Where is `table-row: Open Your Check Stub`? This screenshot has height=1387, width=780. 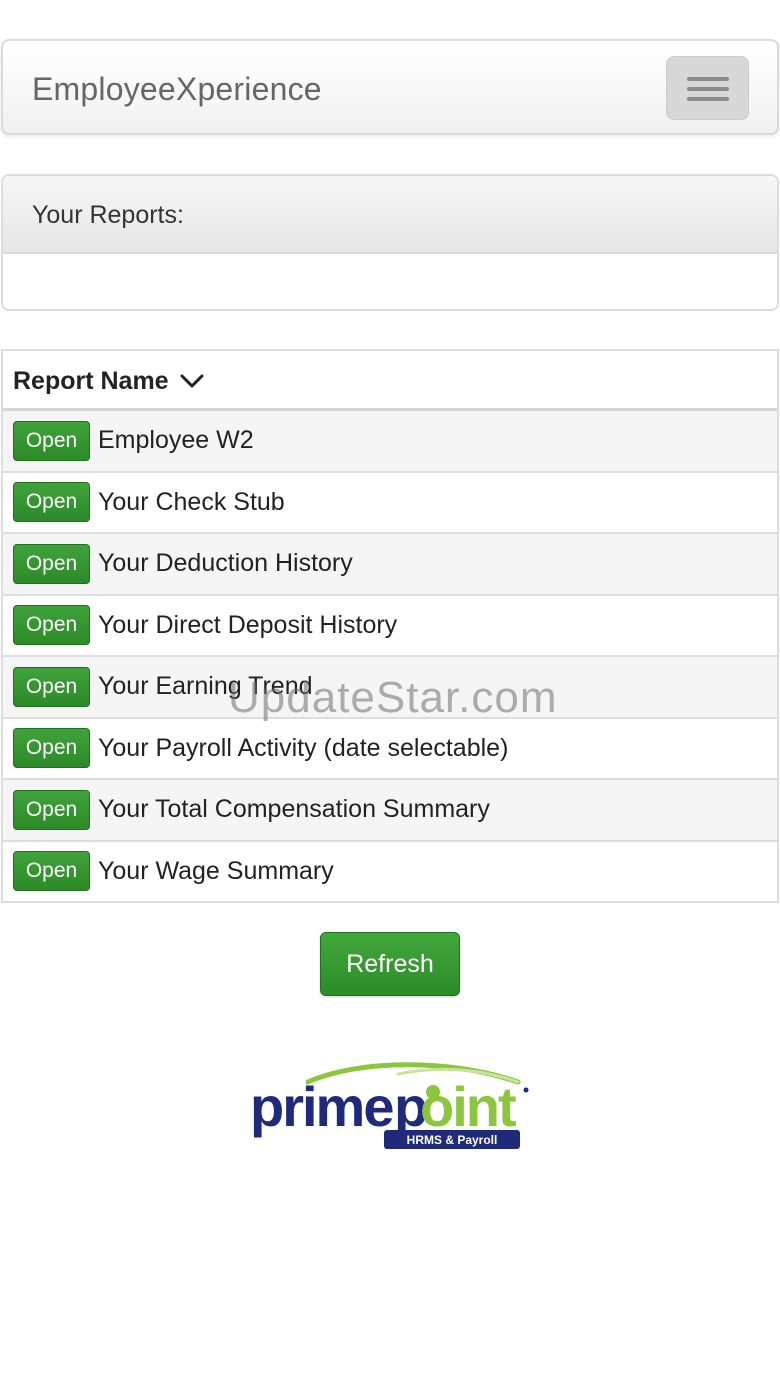 table-row: Open Your Check Stub is located at coordinates (390, 503).